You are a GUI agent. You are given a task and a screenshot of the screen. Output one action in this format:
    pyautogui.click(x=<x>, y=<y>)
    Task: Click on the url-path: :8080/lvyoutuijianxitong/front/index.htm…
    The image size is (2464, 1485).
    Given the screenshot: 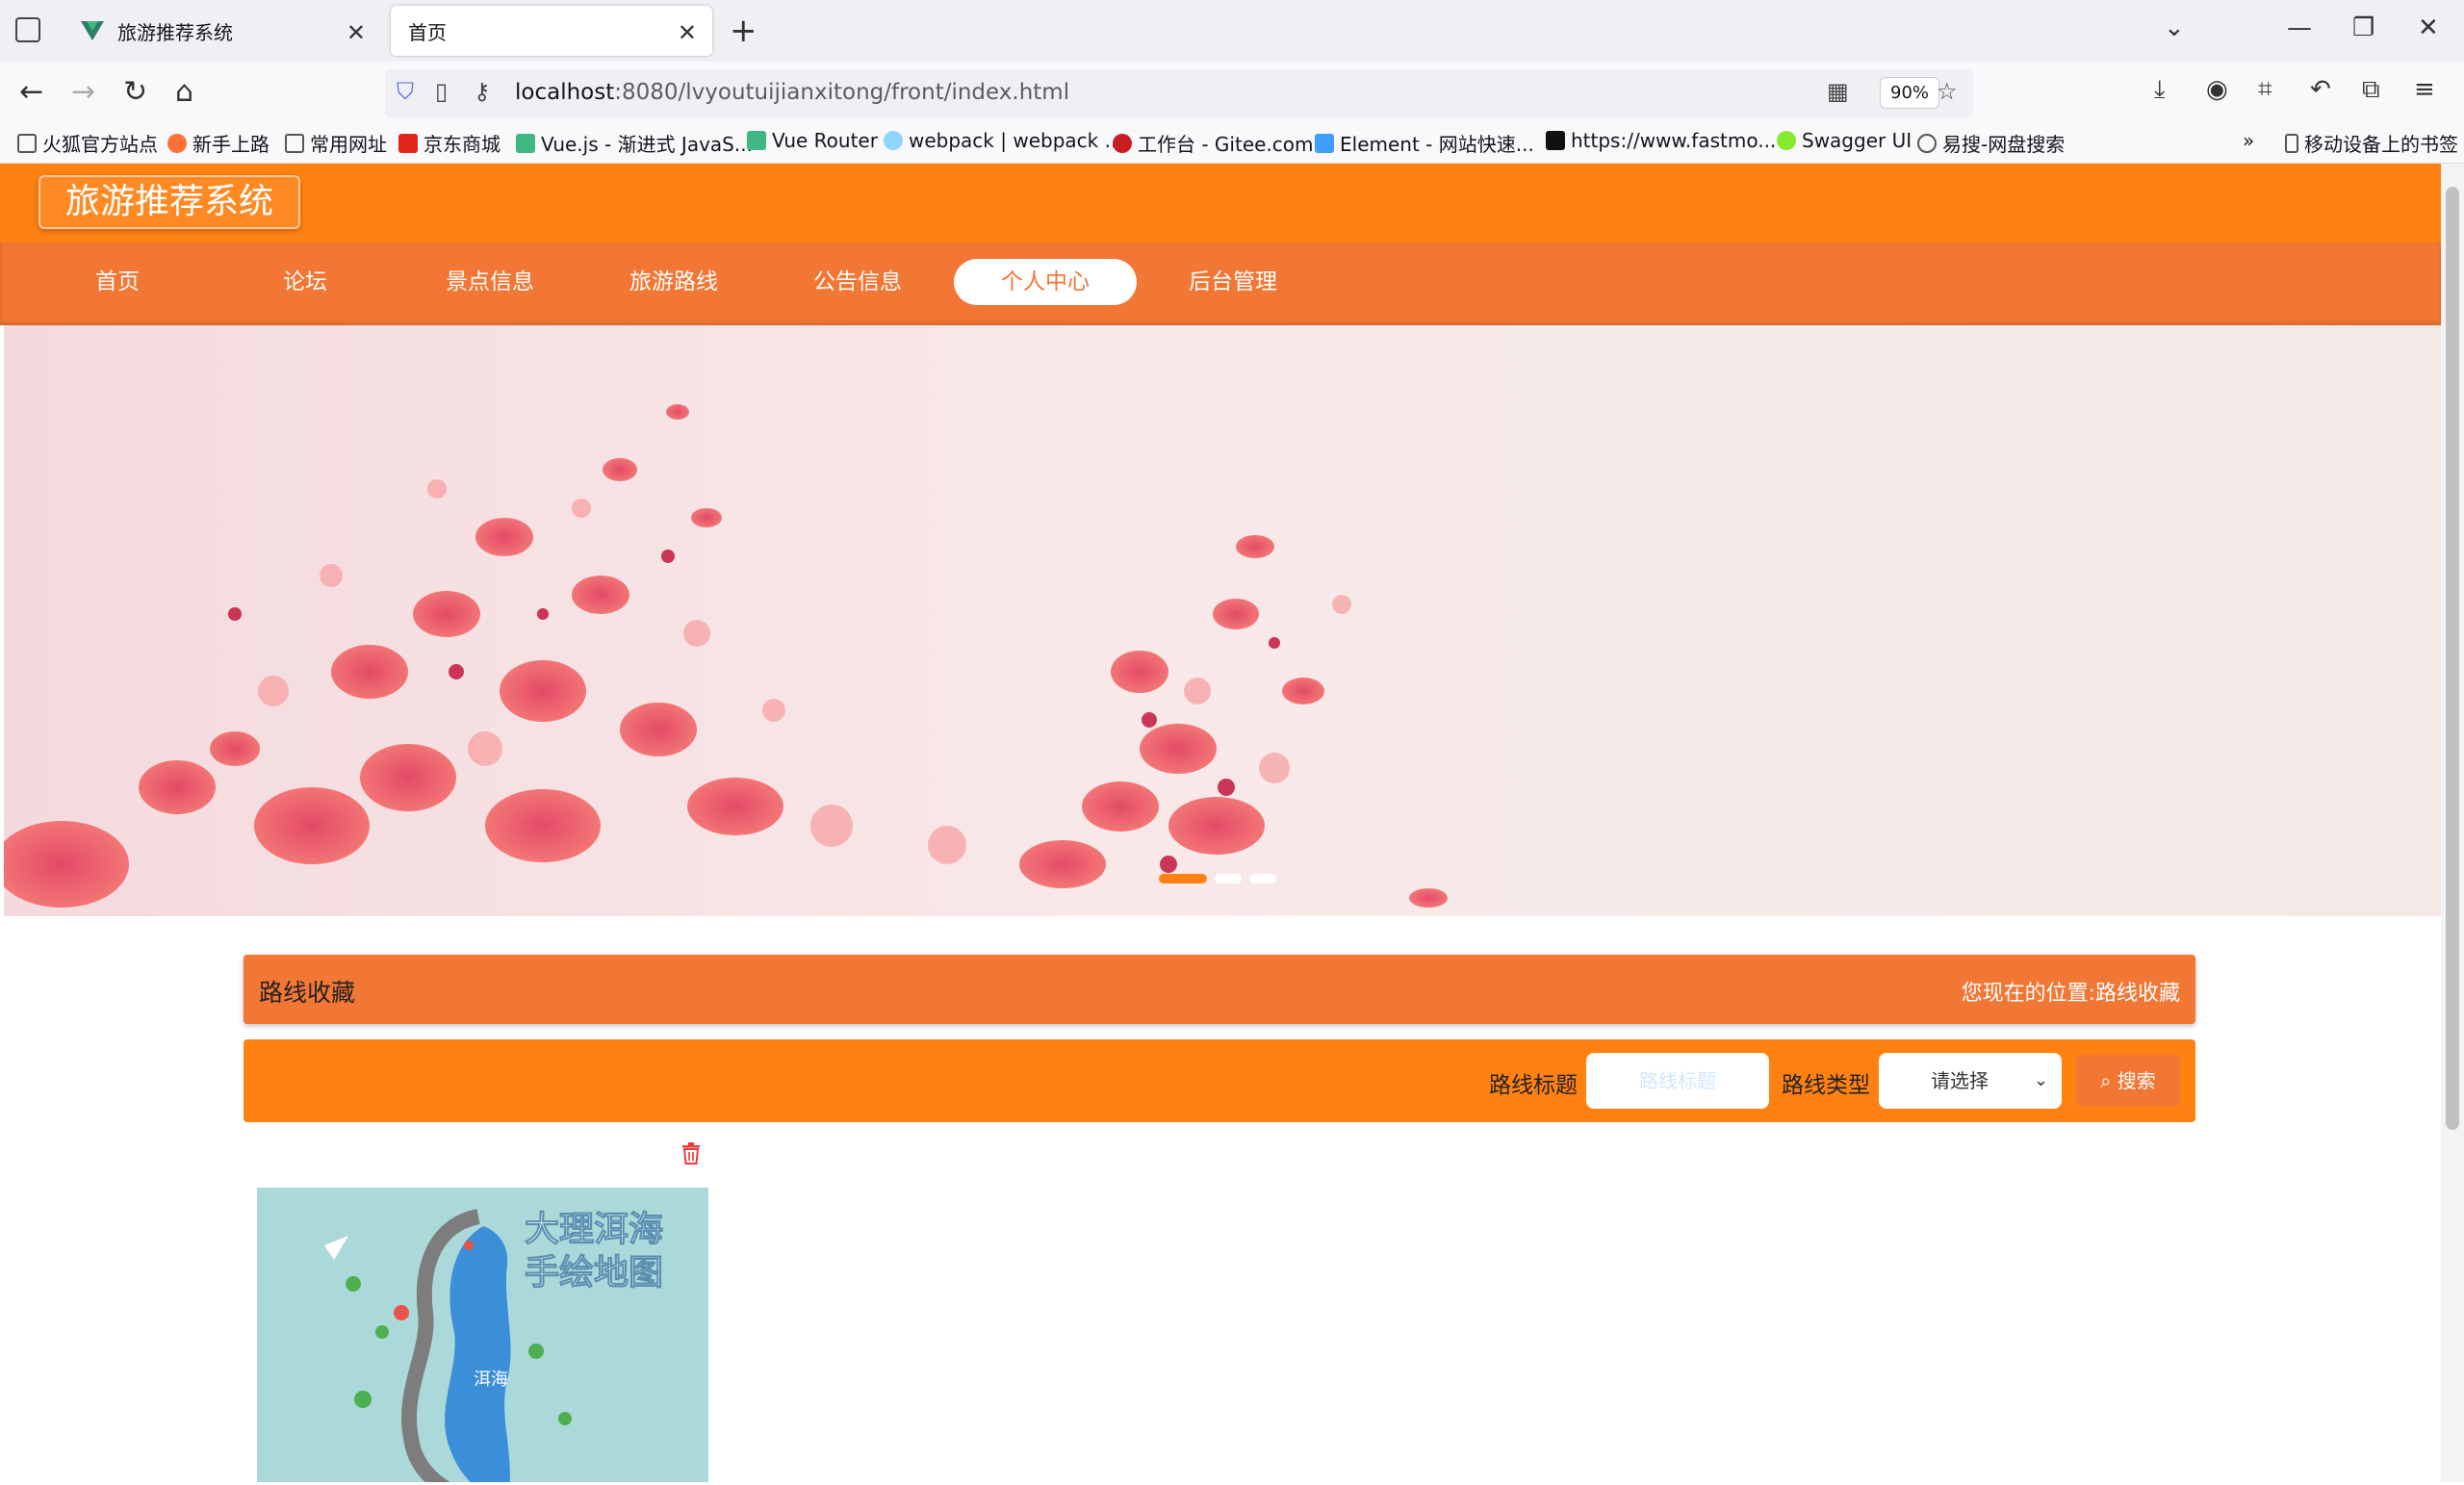 What is the action you would take?
    pyautogui.click(x=842, y=92)
    